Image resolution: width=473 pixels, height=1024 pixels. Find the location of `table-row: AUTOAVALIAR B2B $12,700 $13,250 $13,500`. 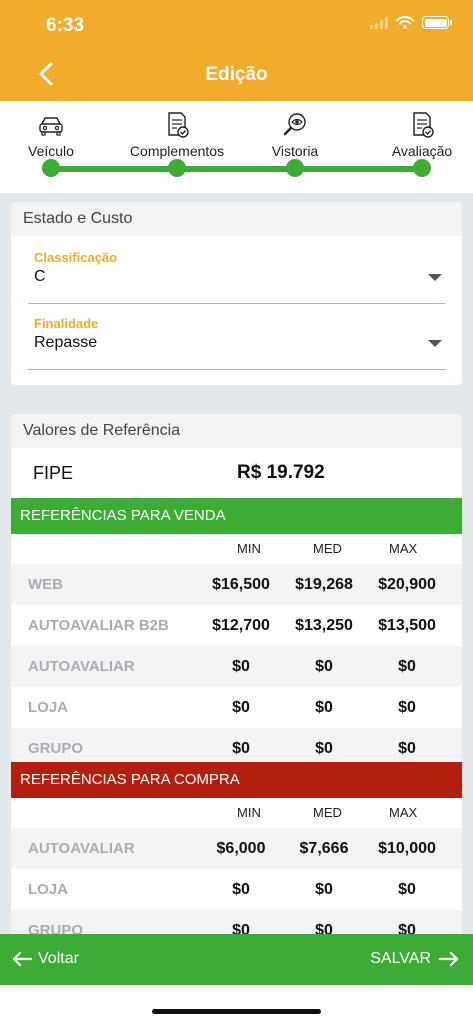

table-row: AUTOAVALIAR B2B $12,700 $13,250 $13,500 is located at coordinates (236, 625).